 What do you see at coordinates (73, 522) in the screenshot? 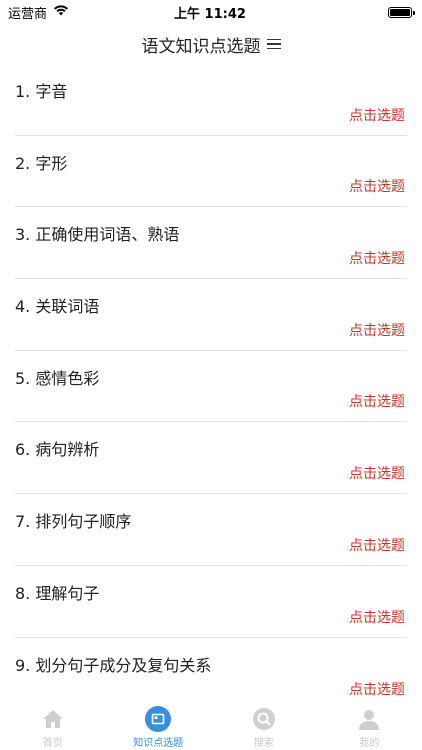
I see `item-title: 7. 排列句子顺序` at bounding box center [73, 522].